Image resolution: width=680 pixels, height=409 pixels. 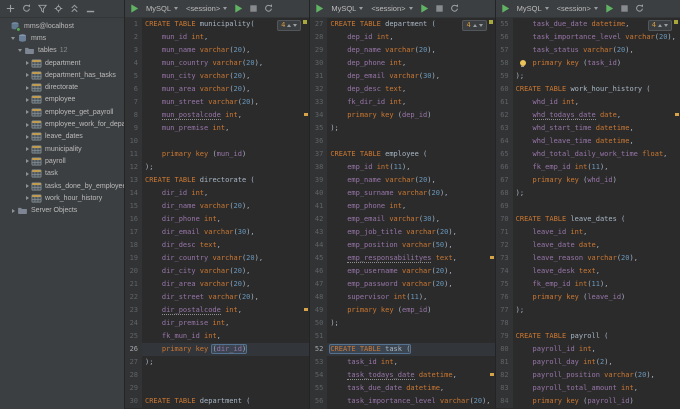 What do you see at coordinates (402, 76) in the screenshot?
I see `code-line-31: 31 dep_email varchar(30),` at bounding box center [402, 76].